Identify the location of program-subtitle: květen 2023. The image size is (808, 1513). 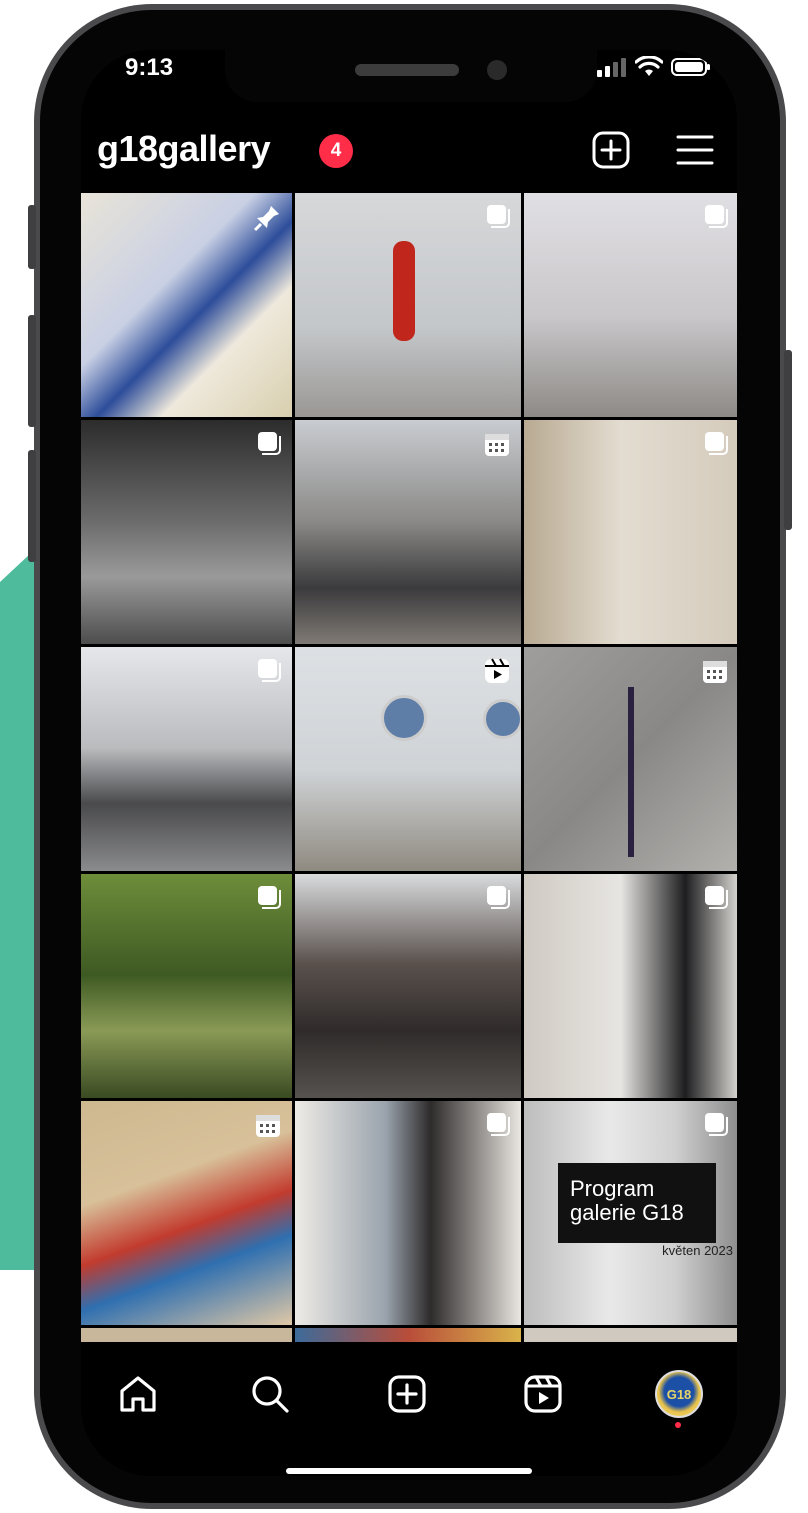
(697, 1250).